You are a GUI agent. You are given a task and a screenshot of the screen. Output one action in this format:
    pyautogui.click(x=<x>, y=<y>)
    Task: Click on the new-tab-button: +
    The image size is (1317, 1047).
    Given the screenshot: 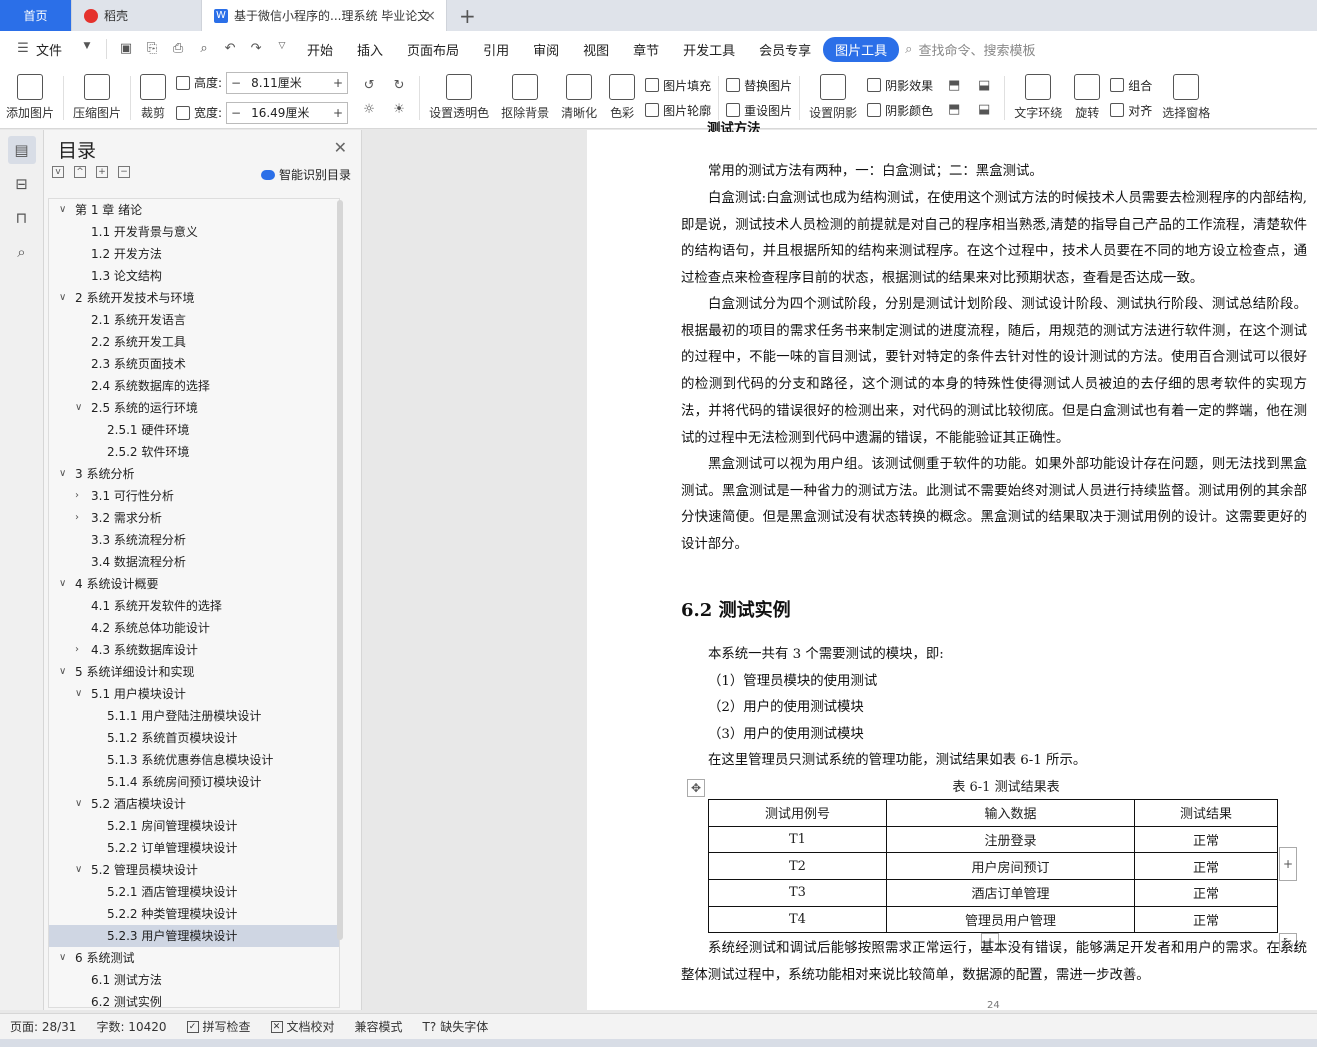 What is the action you would take?
    pyautogui.click(x=467, y=15)
    